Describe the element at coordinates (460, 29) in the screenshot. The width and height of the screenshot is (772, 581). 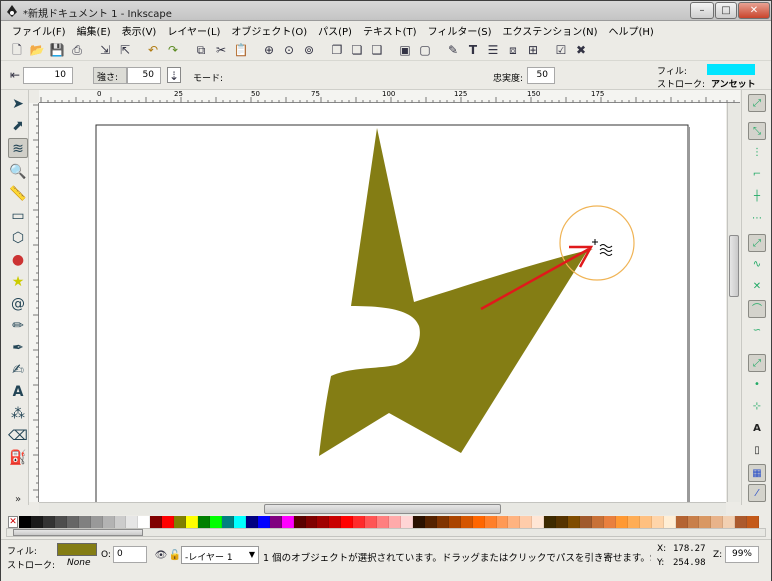
I see `menu-filters: フィルター(S)` at that location.